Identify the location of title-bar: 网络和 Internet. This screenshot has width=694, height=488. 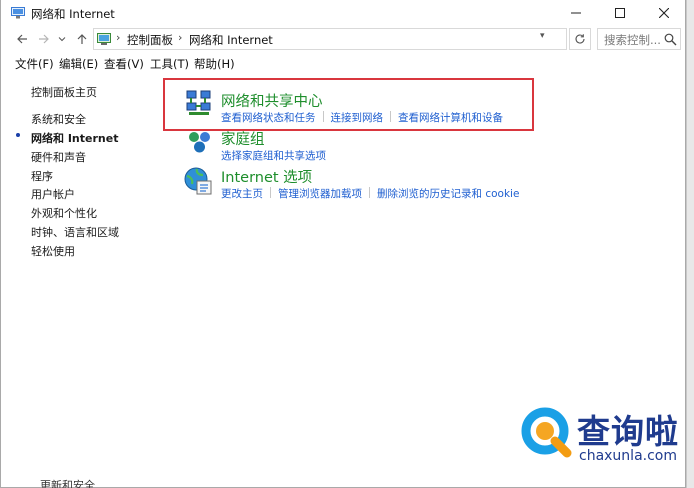
(344, 13).